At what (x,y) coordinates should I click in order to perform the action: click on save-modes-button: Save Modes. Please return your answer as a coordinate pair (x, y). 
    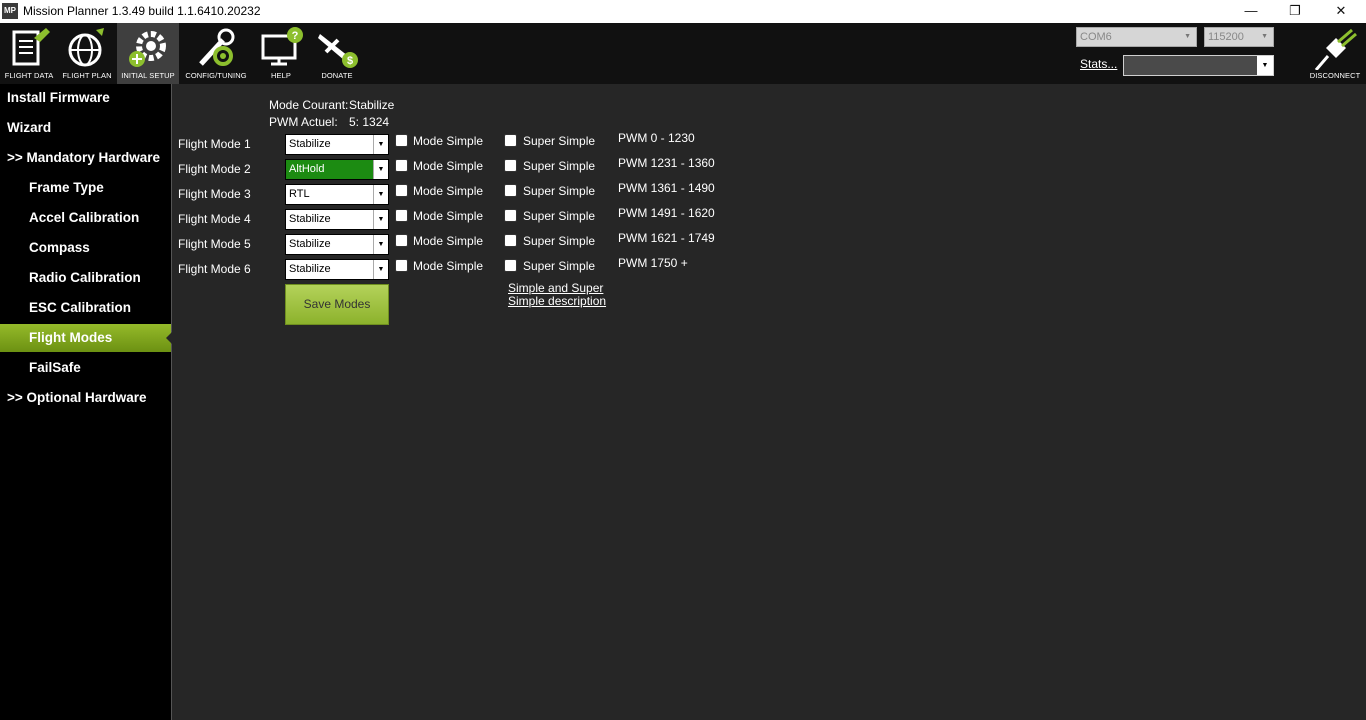
    Looking at the image, I should click on (337, 304).